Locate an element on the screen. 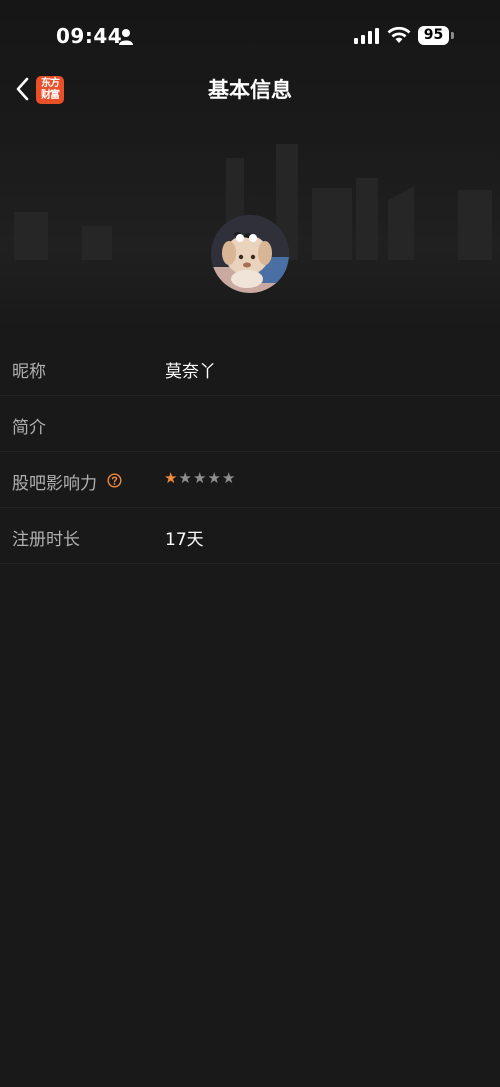 This screenshot has width=500, height=1087. nickname-label: 昵称 is located at coordinates (29, 372).